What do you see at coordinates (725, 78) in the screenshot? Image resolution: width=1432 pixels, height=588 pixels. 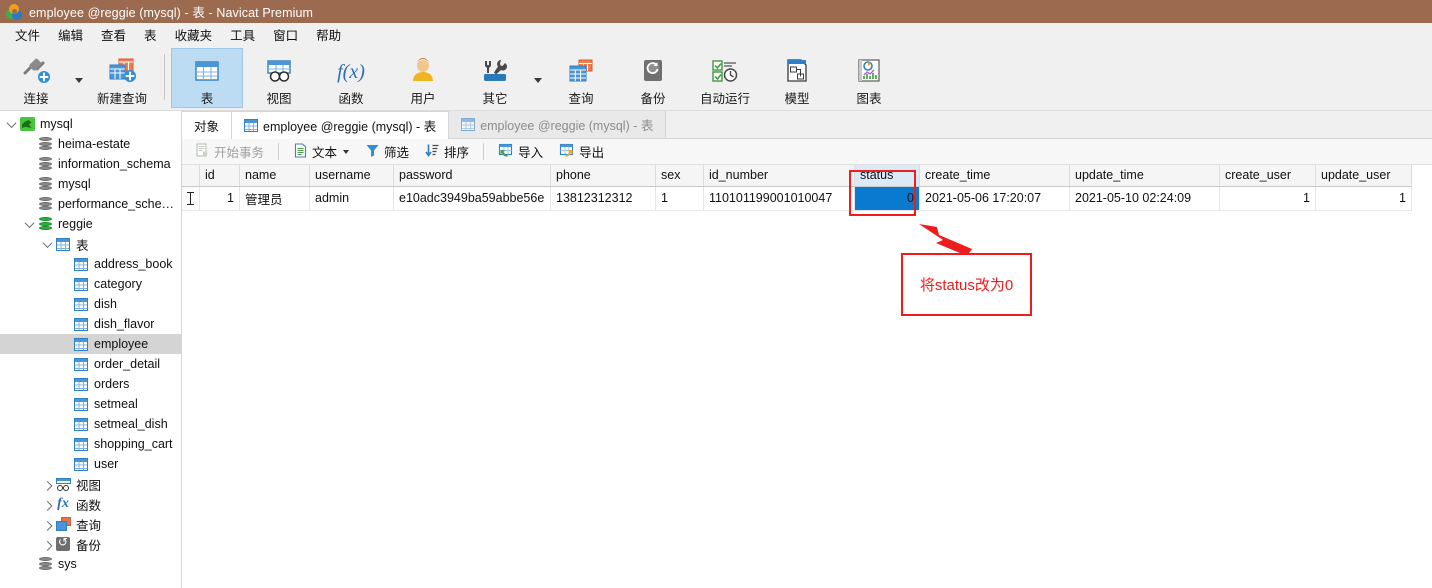 I see `toolbar-automation-button: 自动运行` at bounding box center [725, 78].